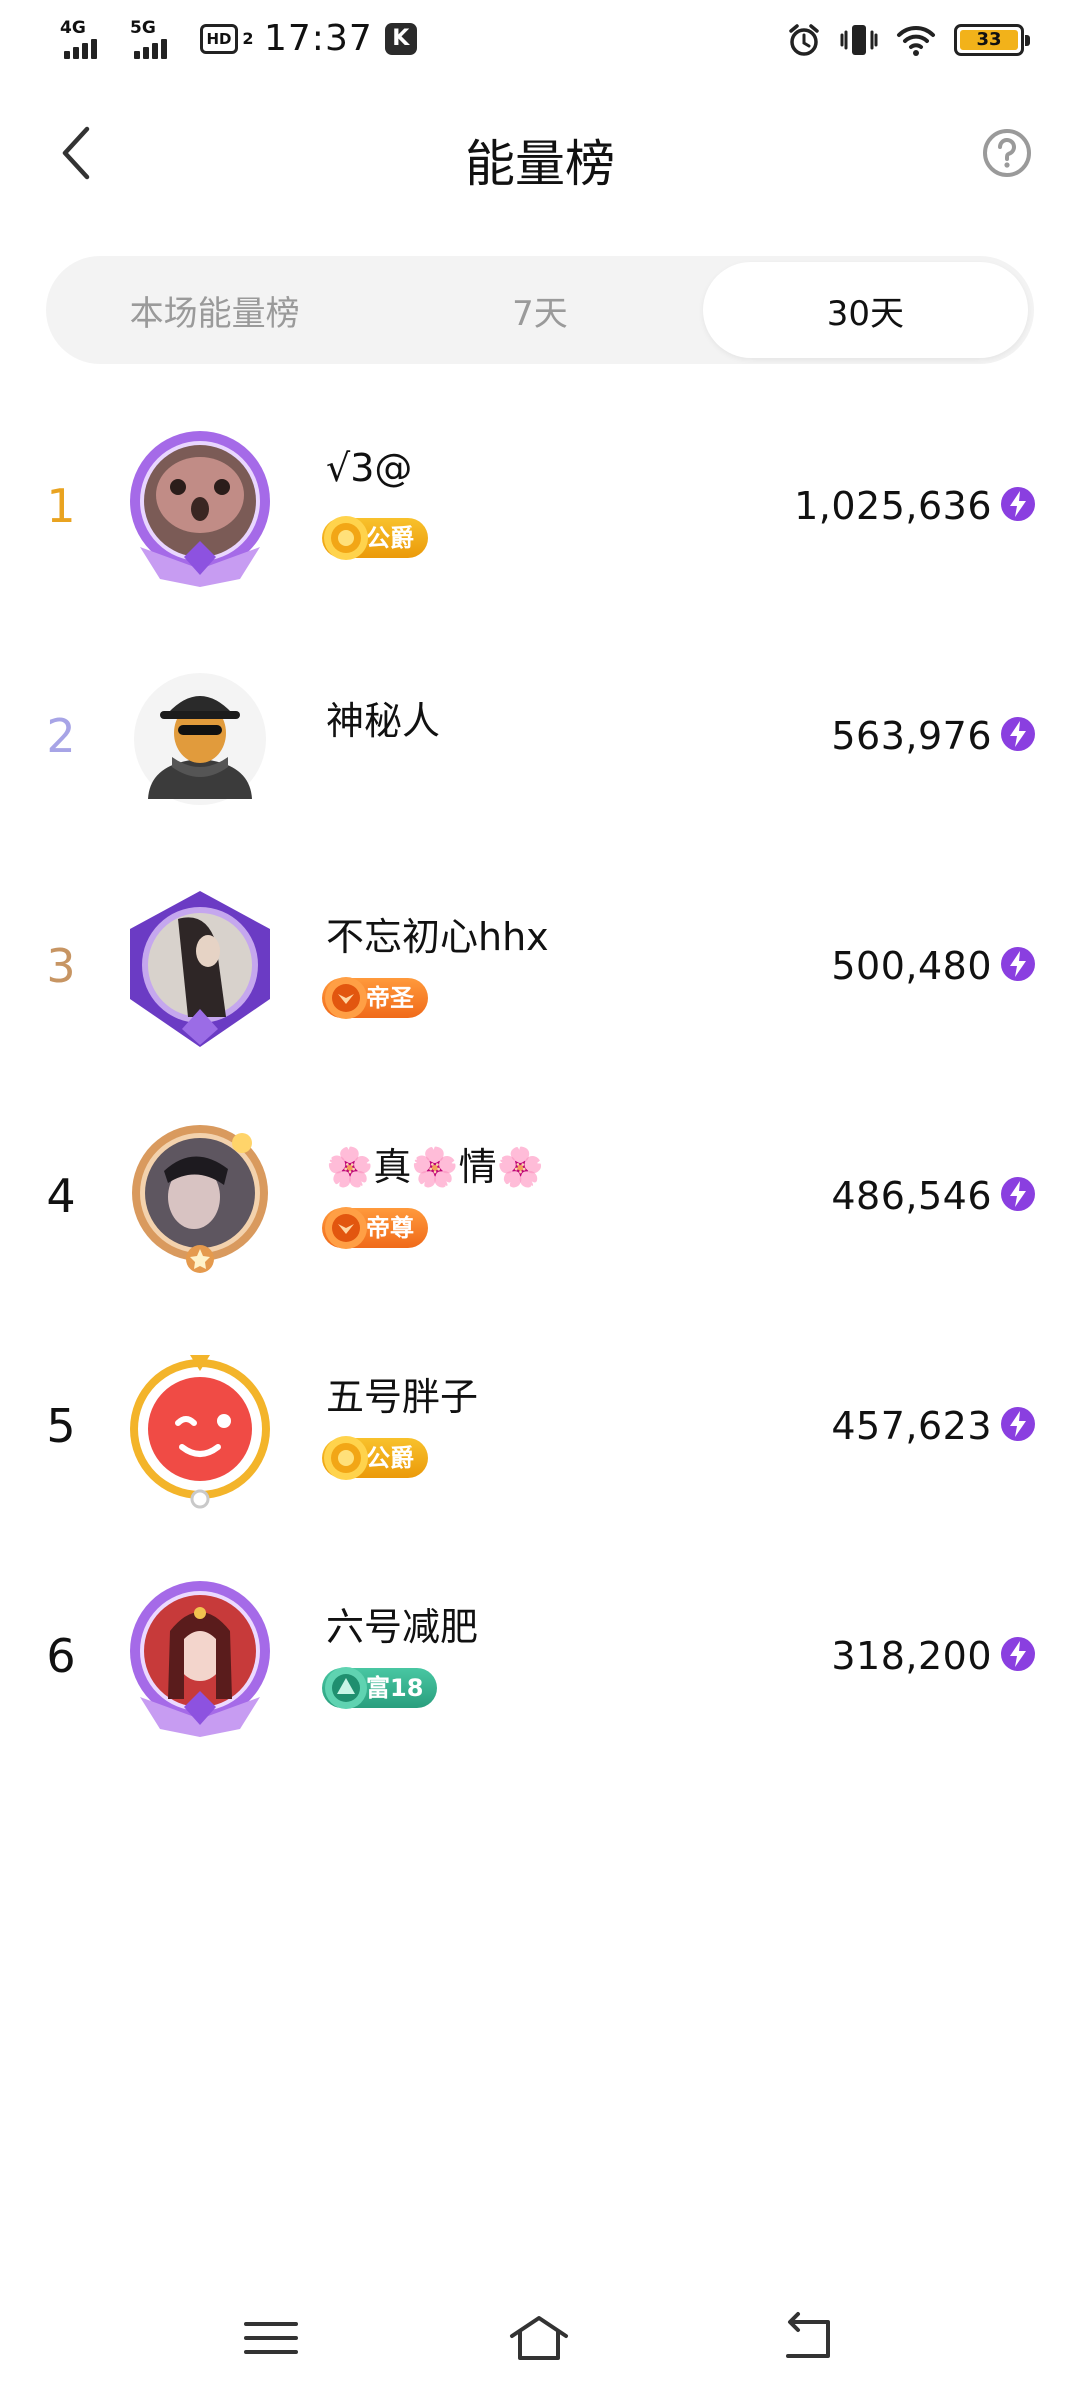  Describe the element at coordinates (809, 2338) in the screenshot. I see `back-arrow-icon` at that location.